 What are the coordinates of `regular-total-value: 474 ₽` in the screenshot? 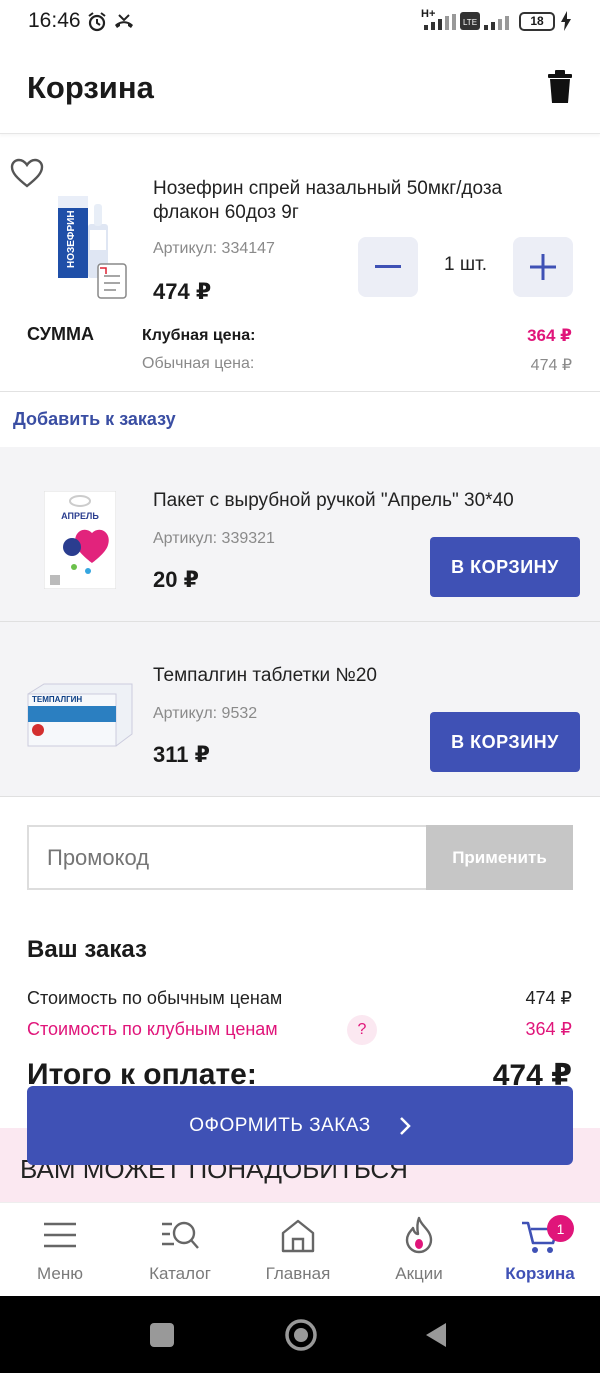 It's located at (549, 998).